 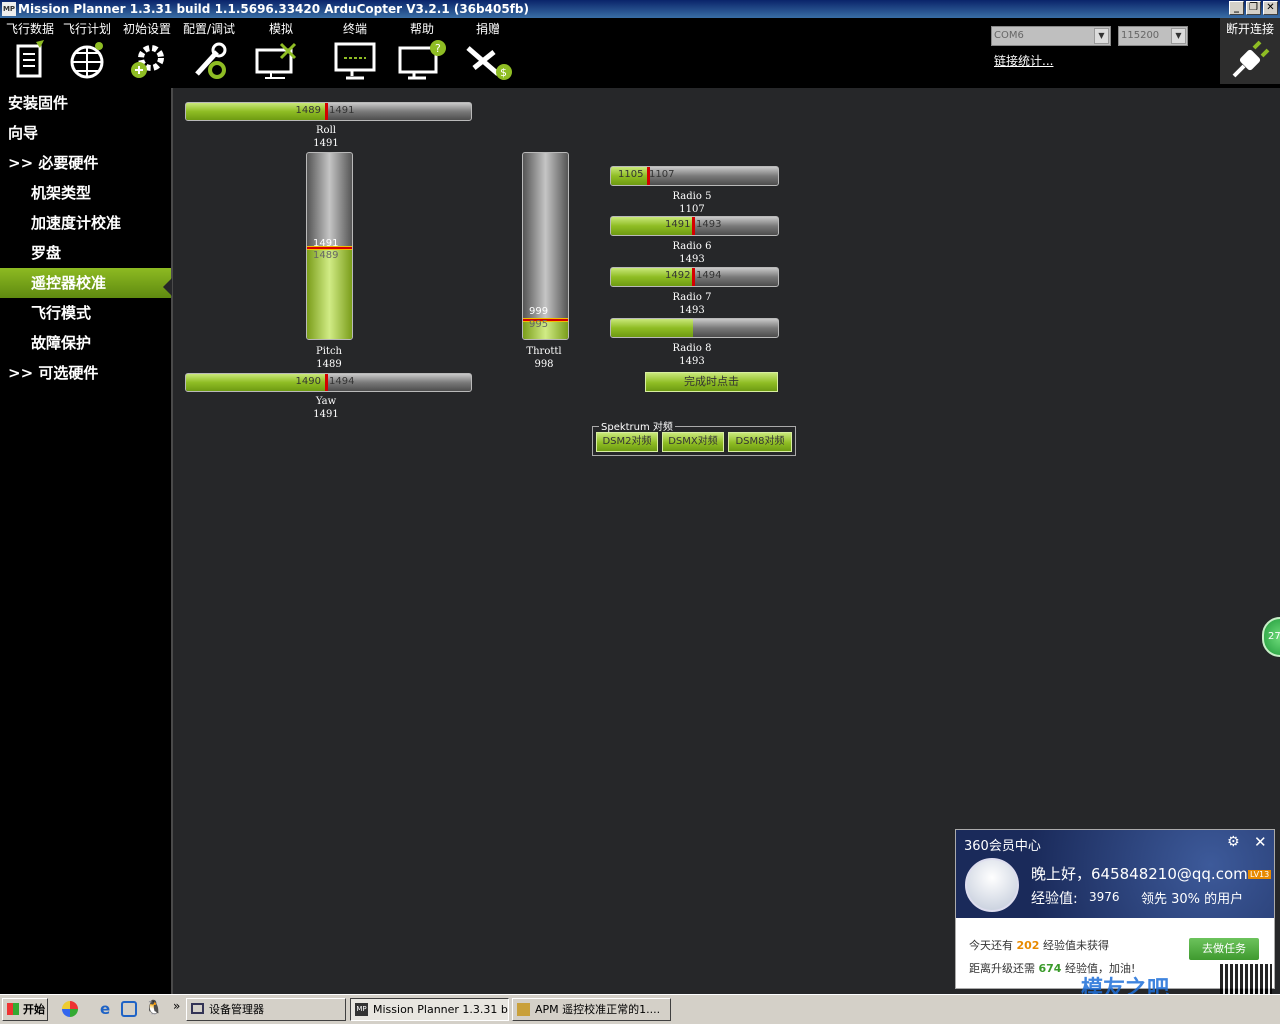 I want to click on sidebar-item-compass: 罗盘, so click(x=85, y=253).